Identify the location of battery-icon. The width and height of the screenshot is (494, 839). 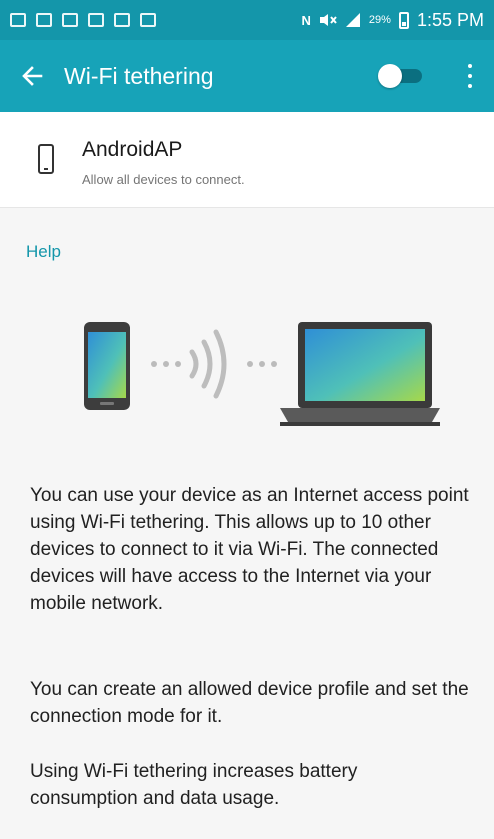
(403, 20).